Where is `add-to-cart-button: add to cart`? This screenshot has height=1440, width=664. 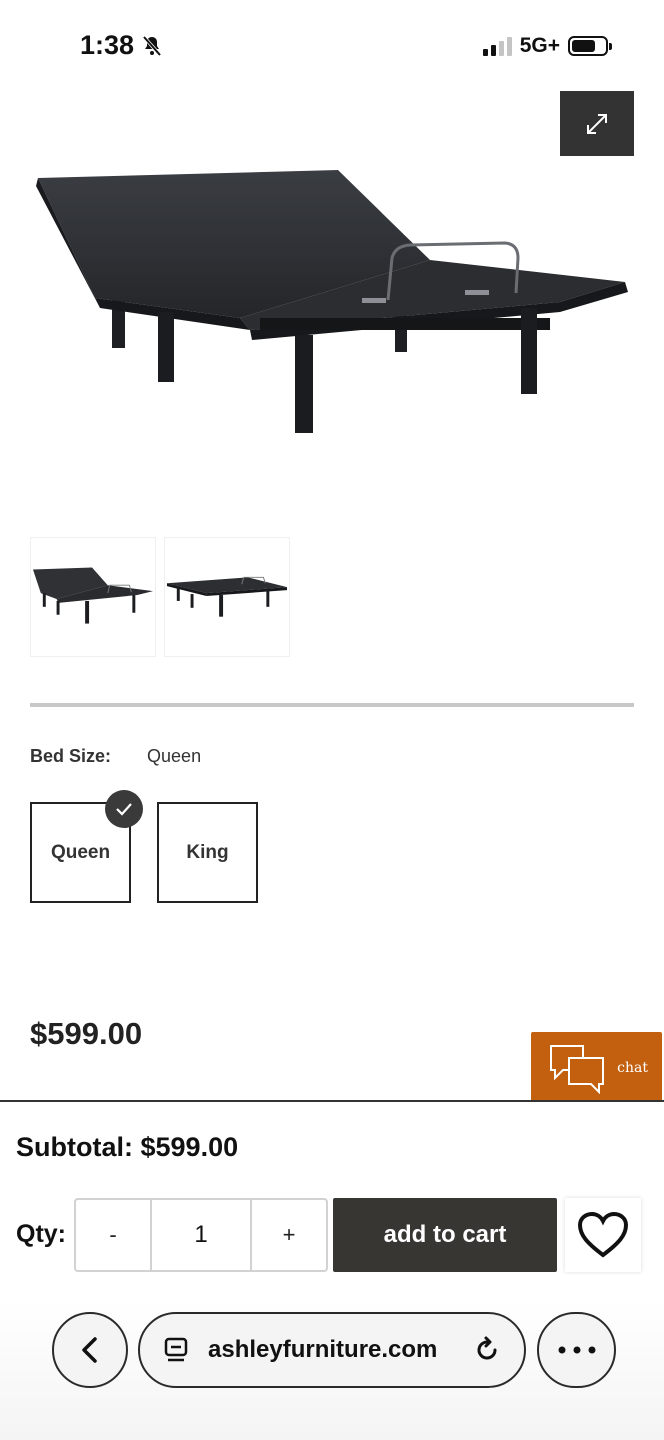
add-to-cart-button: add to cart is located at coordinates (445, 1235).